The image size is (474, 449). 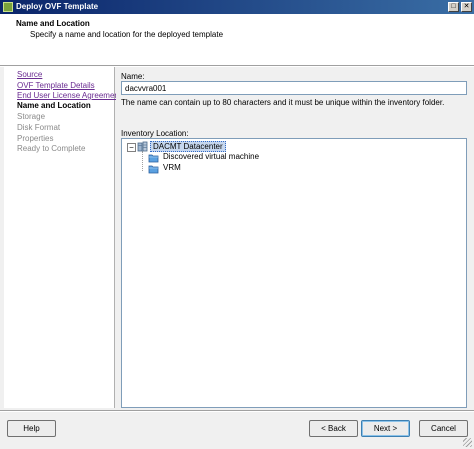 What do you see at coordinates (385, 428) in the screenshot?
I see `next-button: Next >` at bounding box center [385, 428].